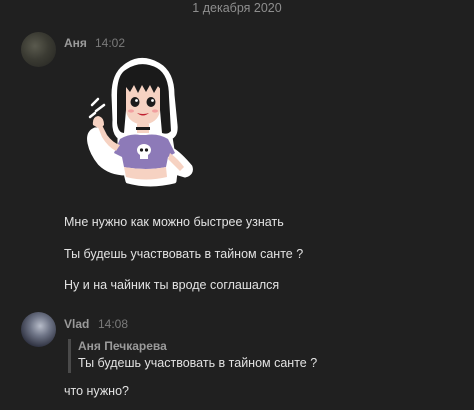 The image size is (474, 410). Describe the element at coordinates (237, 8) in the screenshot. I see `date-separator: 1 декабря 2020` at that location.